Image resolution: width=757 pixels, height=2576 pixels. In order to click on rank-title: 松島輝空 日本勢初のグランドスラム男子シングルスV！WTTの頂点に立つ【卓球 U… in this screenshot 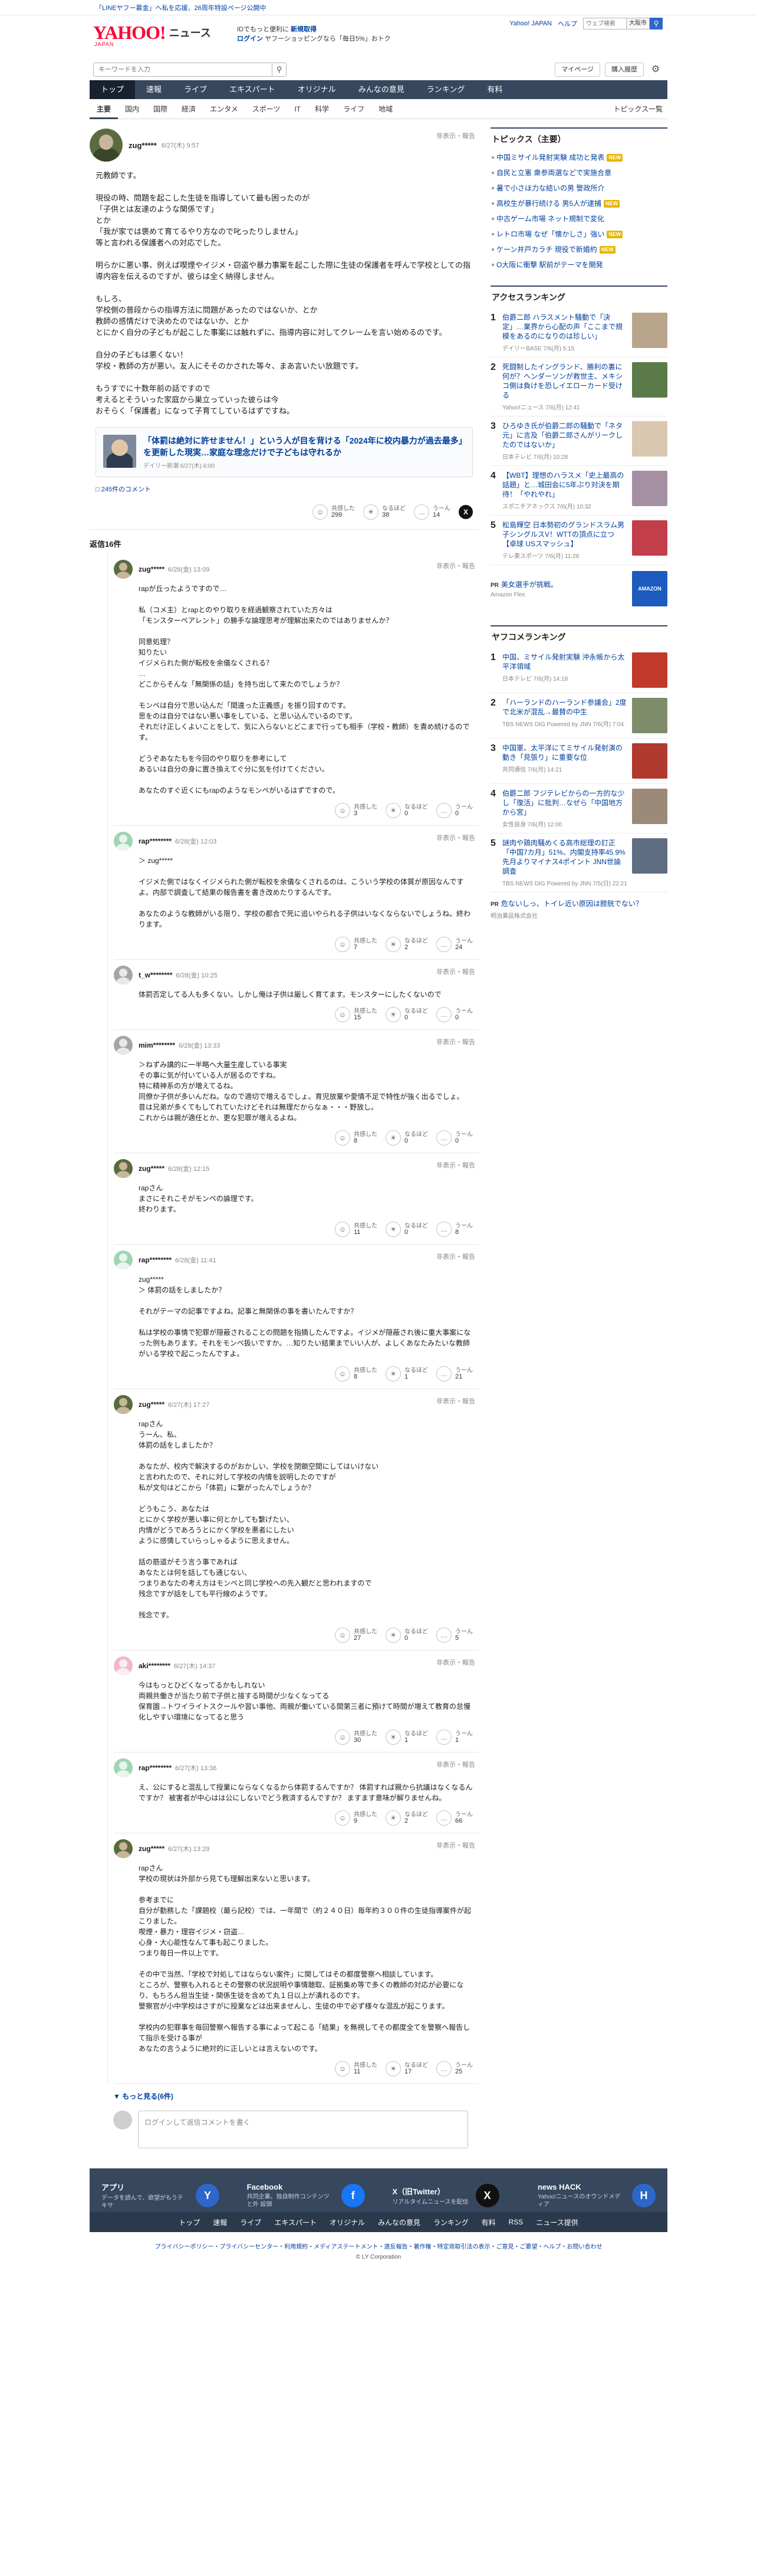, I will do `click(564, 534)`.